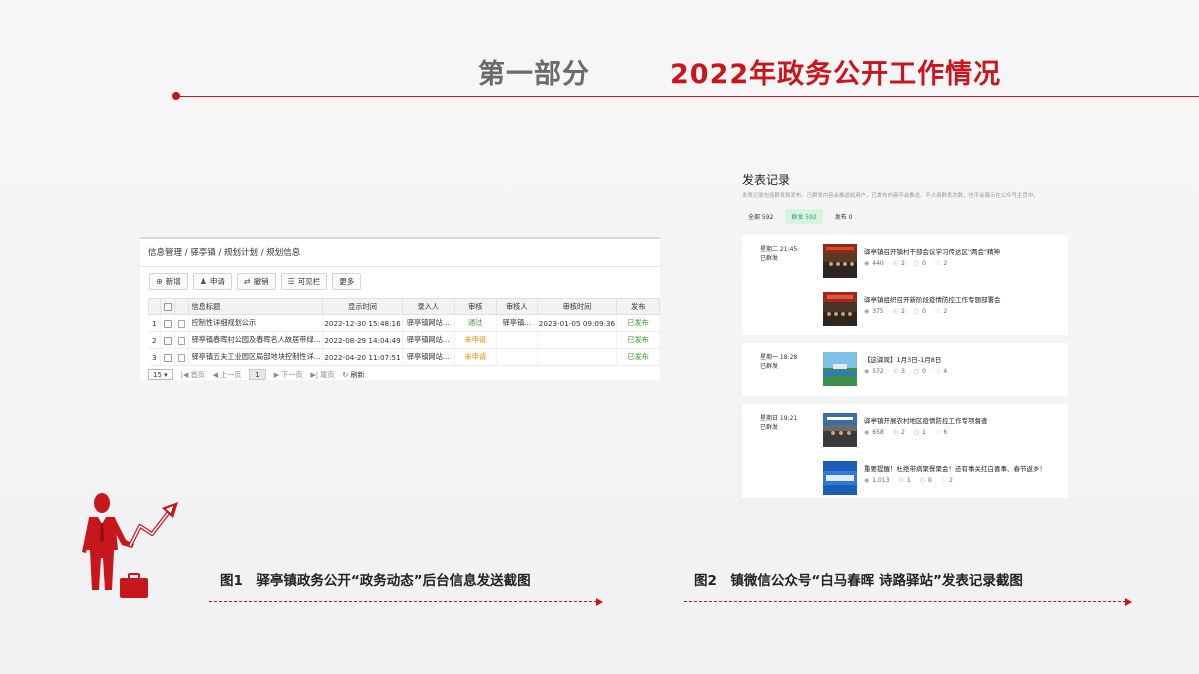 This screenshot has width=1199, height=674. I want to click on revoke-button: ⇄ 撤销, so click(256, 281).